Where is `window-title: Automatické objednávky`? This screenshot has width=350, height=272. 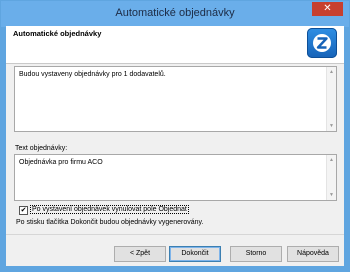 window-title: Automatické objednávky is located at coordinates (175, 13).